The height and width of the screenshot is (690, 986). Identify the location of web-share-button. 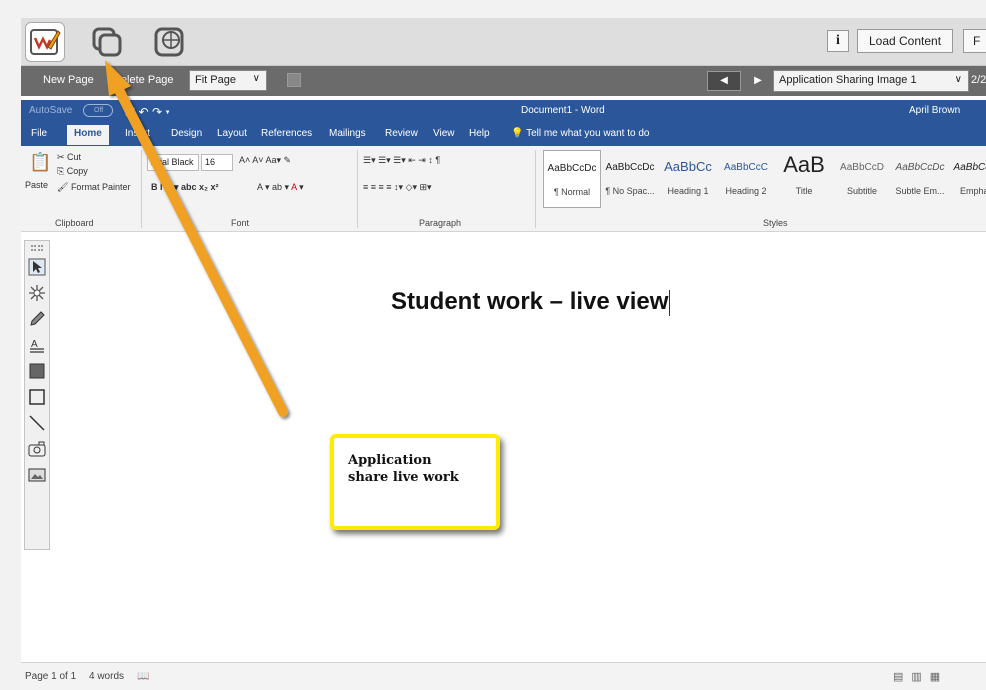
(169, 42).